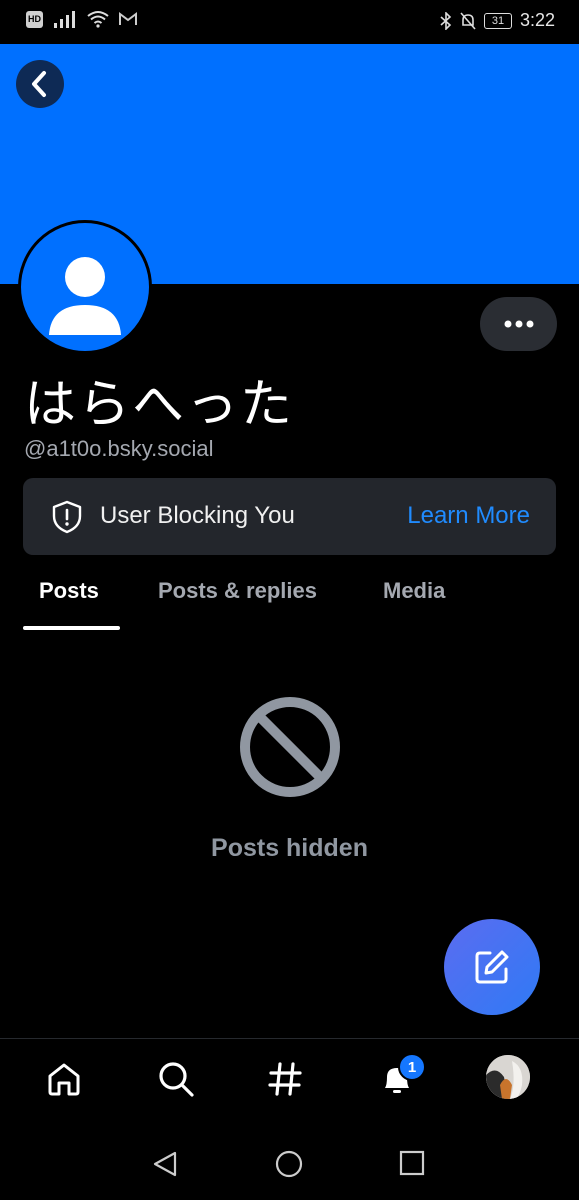 This screenshot has width=579, height=1200. What do you see at coordinates (289, 848) in the screenshot?
I see `posts-hidden-message: Posts hidden` at bounding box center [289, 848].